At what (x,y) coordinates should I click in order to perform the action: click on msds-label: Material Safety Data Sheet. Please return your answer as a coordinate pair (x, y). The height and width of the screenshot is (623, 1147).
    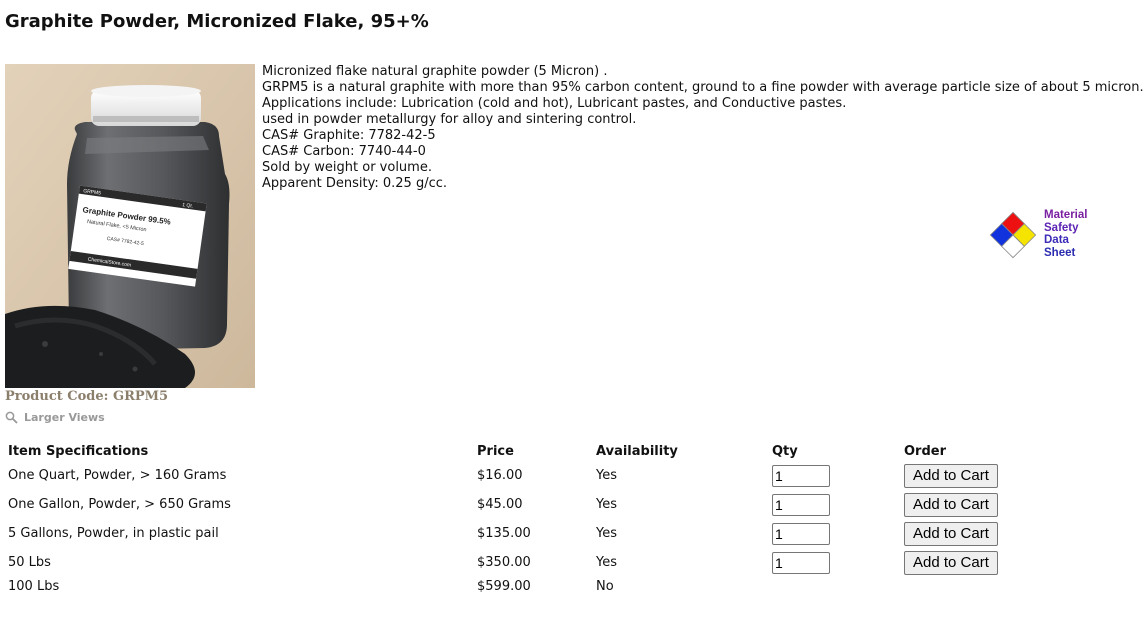
    Looking at the image, I should click on (1065, 234).